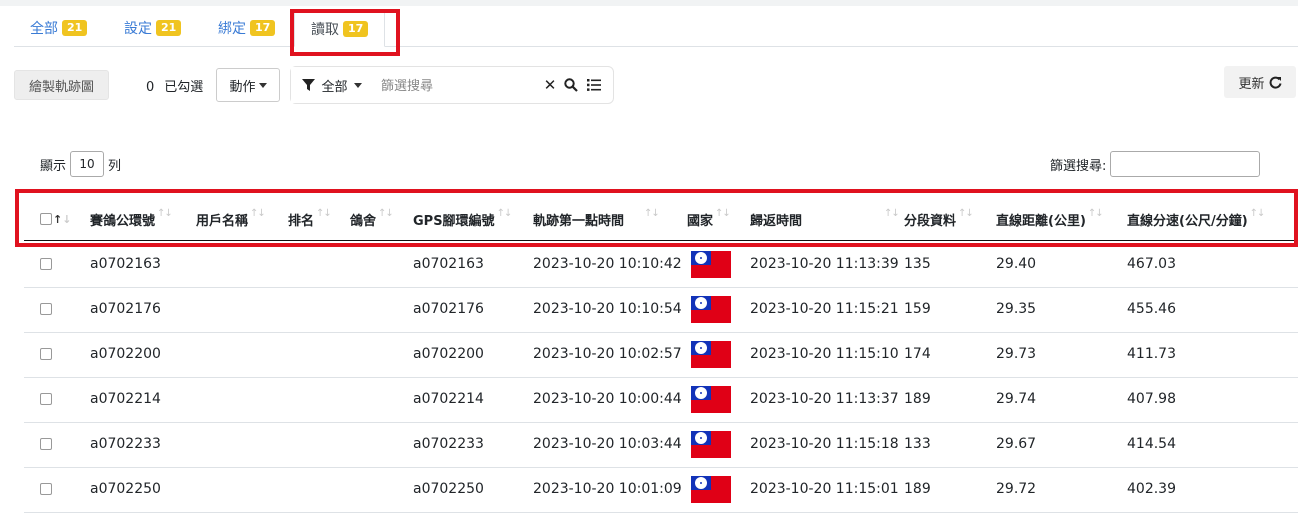 Image resolution: width=1298 pixels, height=513 pixels. What do you see at coordinates (594, 85) in the screenshot?
I see `list-icon` at bounding box center [594, 85].